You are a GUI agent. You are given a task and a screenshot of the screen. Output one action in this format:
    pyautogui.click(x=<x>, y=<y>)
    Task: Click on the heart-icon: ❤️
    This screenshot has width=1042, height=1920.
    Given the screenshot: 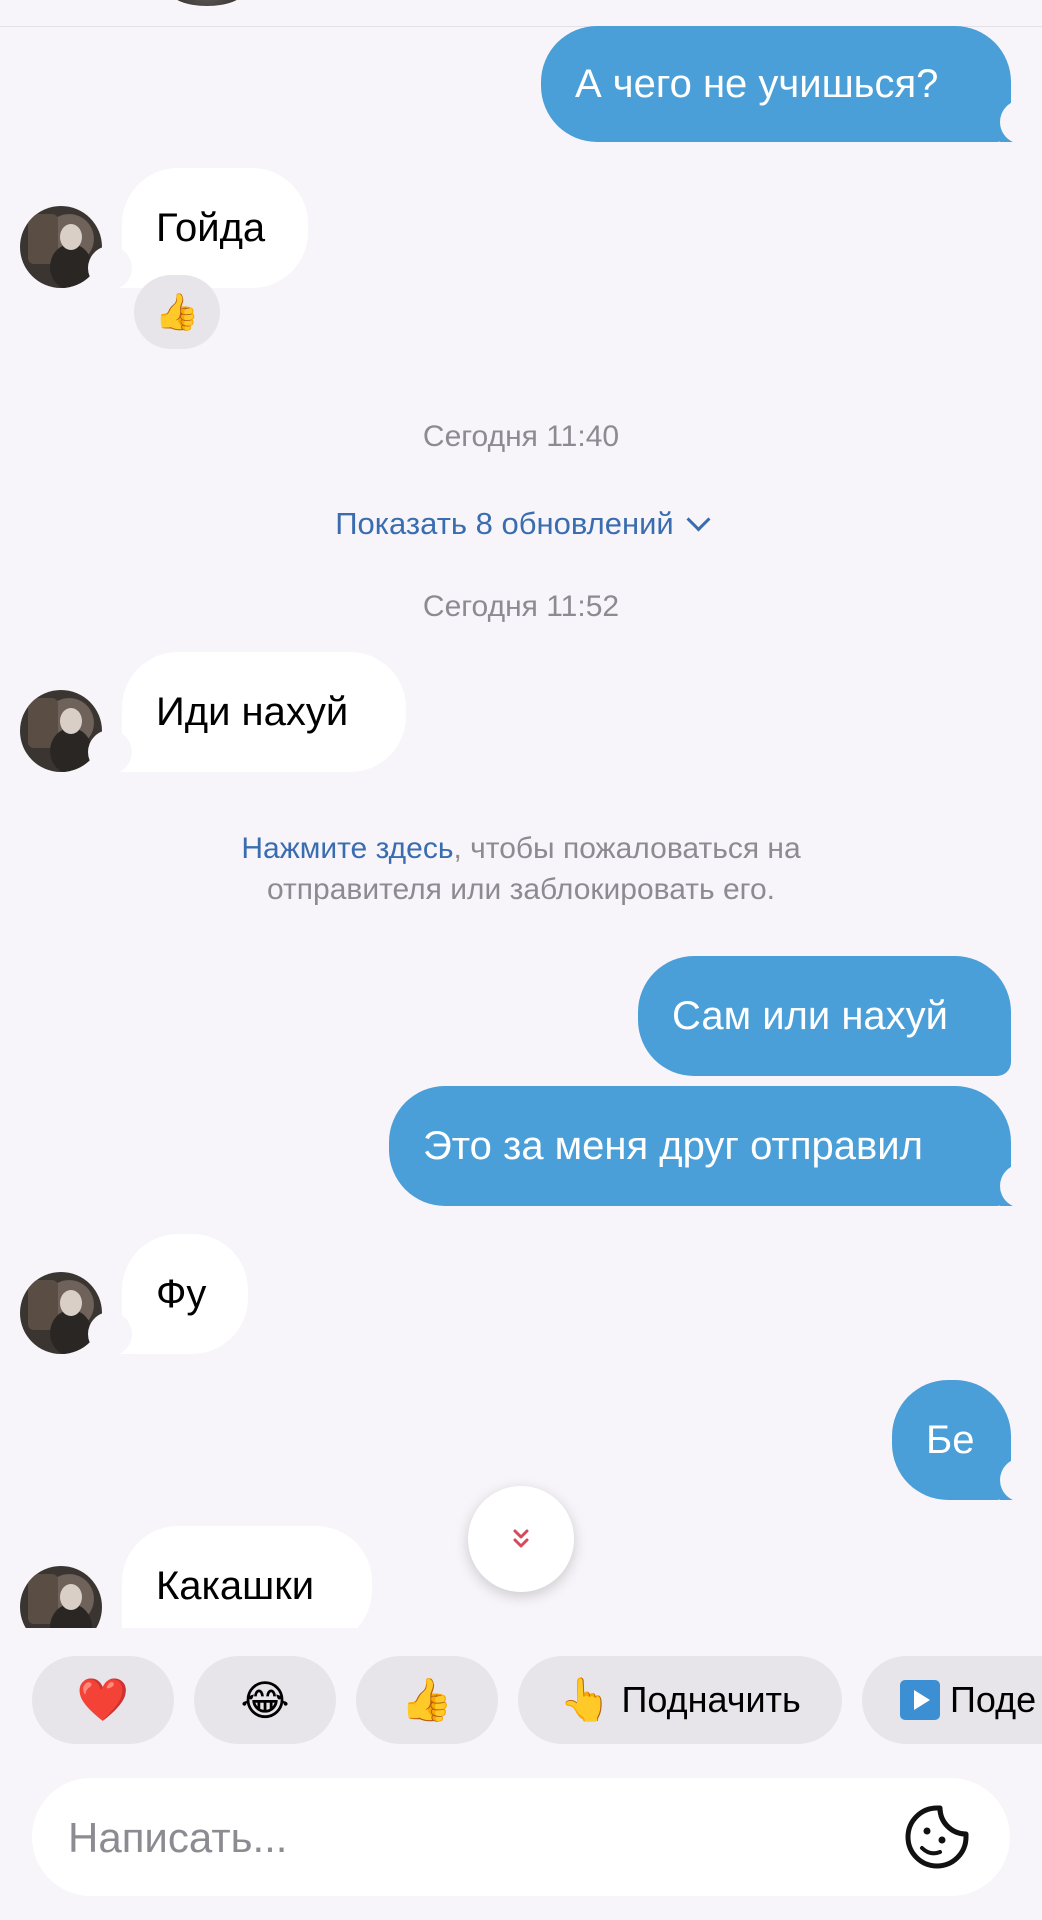 What is the action you would take?
    pyautogui.click(x=103, y=1699)
    